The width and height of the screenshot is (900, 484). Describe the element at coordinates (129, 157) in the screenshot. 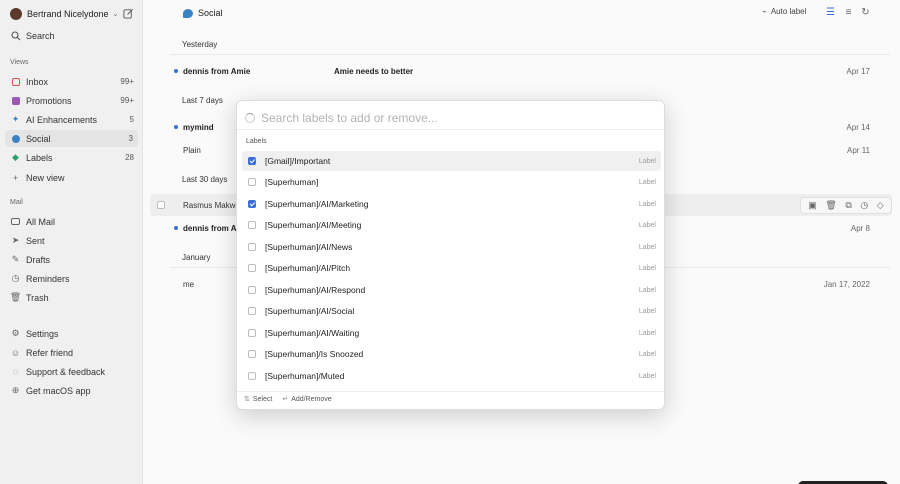

I see `unread-count: 28` at that location.